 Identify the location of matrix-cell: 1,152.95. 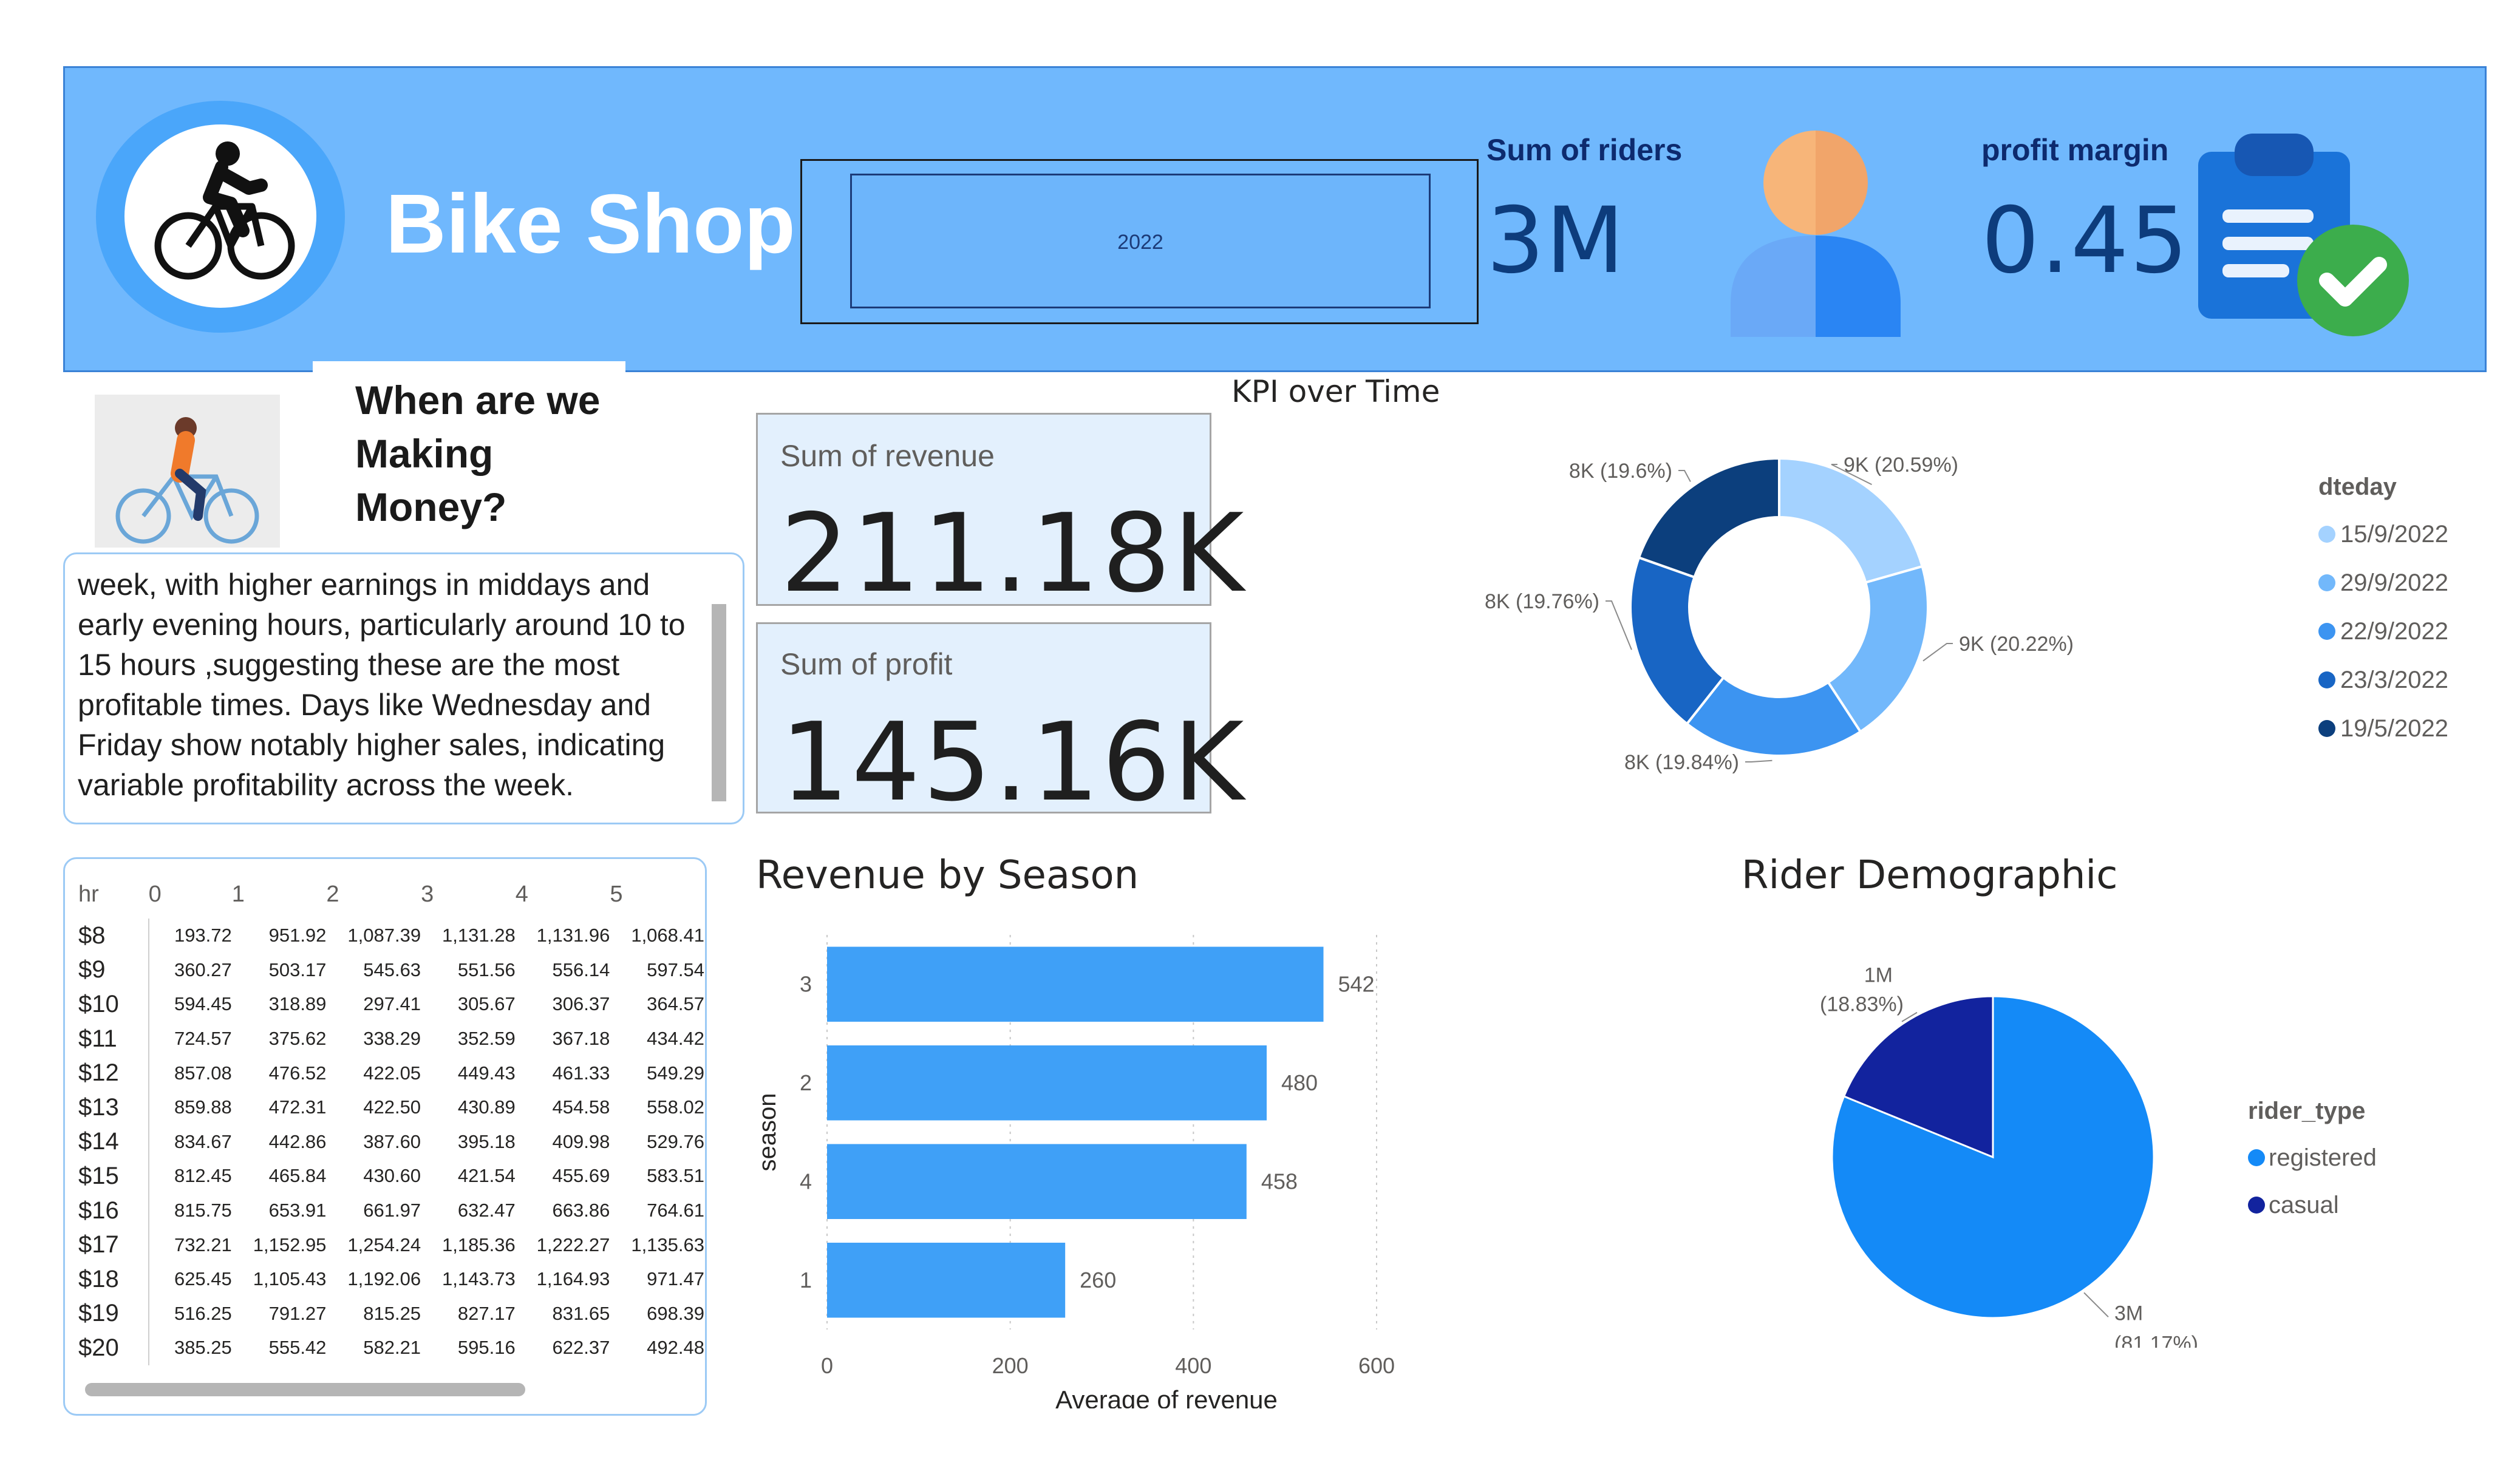
(290, 1244).